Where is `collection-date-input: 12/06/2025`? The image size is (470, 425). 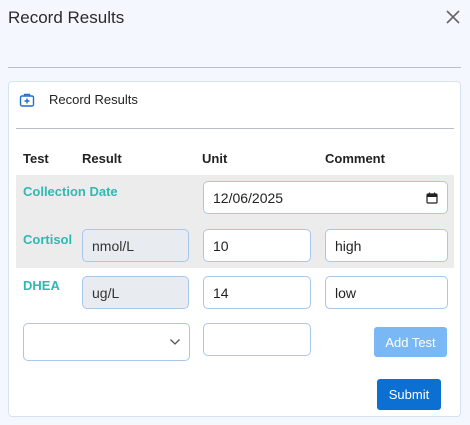 collection-date-input: 12/06/2025 is located at coordinates (325, 197).